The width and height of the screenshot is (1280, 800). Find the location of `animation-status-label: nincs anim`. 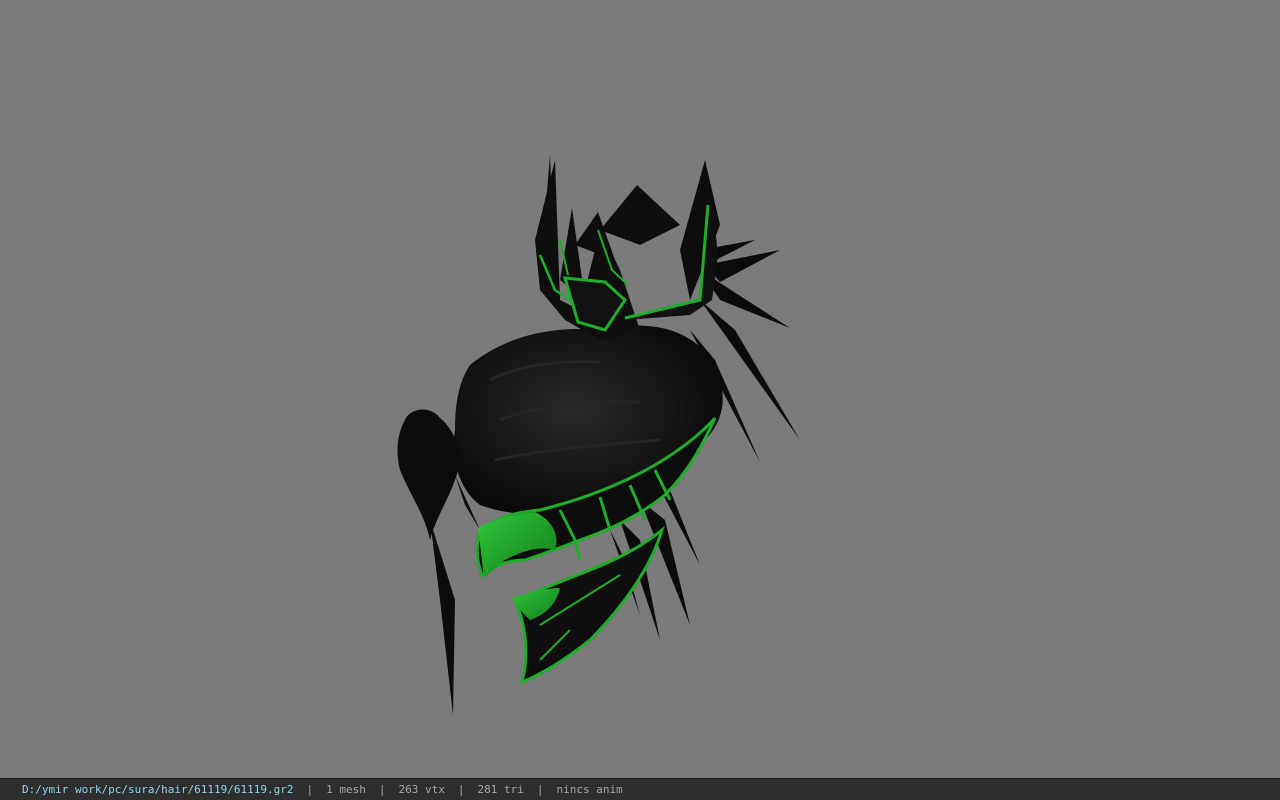

animation-status-label: nincs anim is located at coordinates (589, 789).